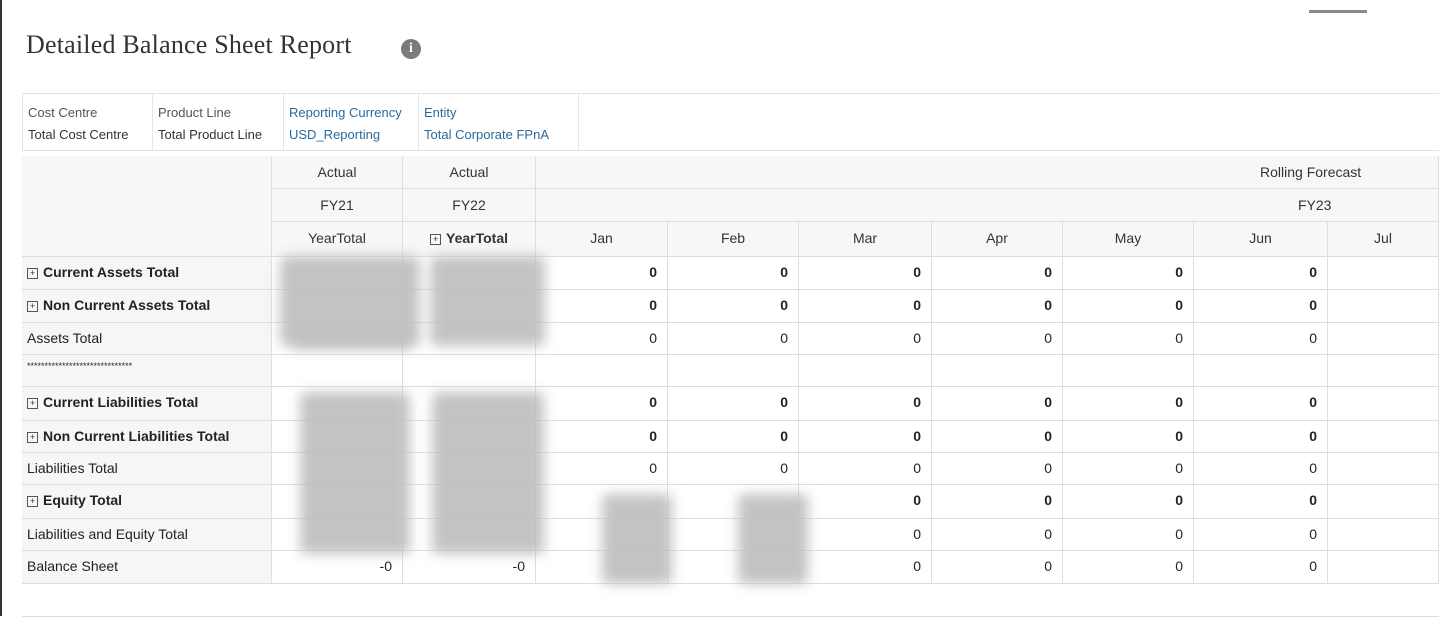  What do you see at coordinates (1383, 239) in the screenshot?
I see `col-header-period: Jul` at bounding box center [1383, 239].